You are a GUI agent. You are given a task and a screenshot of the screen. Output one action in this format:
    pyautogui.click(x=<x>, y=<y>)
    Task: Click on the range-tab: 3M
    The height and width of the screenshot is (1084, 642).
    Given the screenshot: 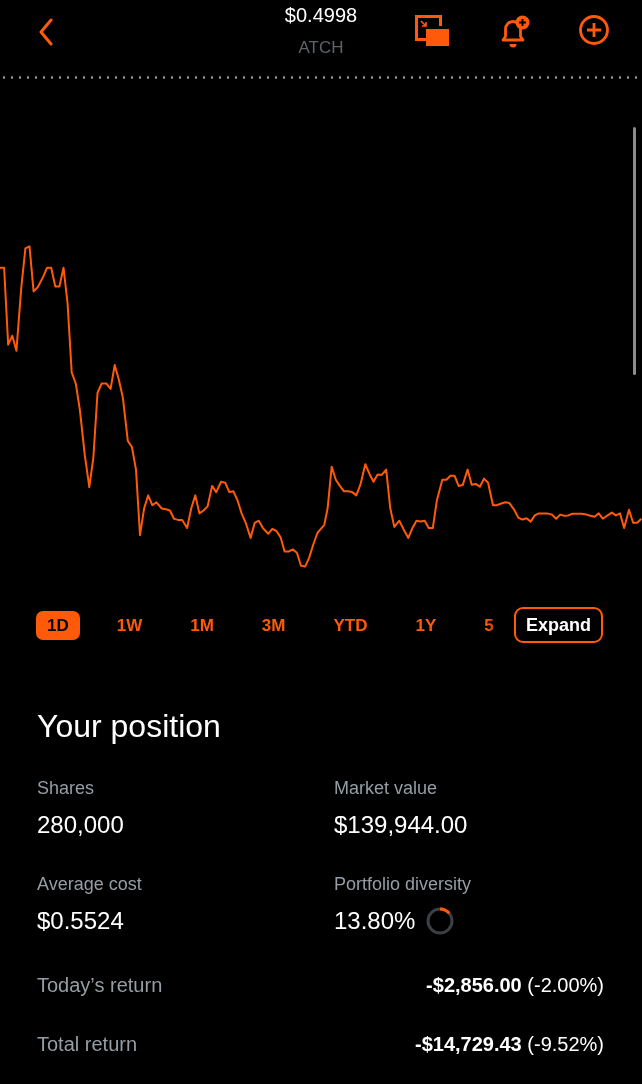 What is the action you would take?
    pyautogui.click(x=273, y=625)
    